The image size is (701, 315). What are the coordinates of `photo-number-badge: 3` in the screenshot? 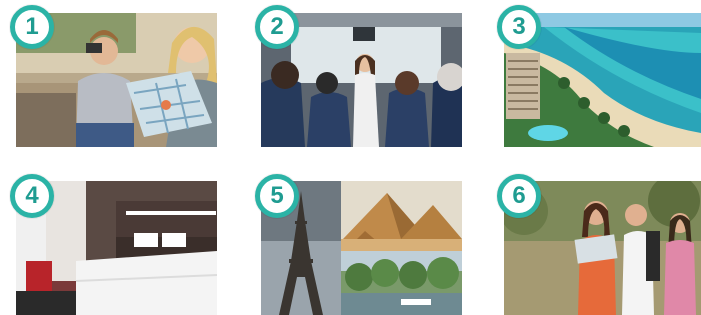 It's located at (519, 27).